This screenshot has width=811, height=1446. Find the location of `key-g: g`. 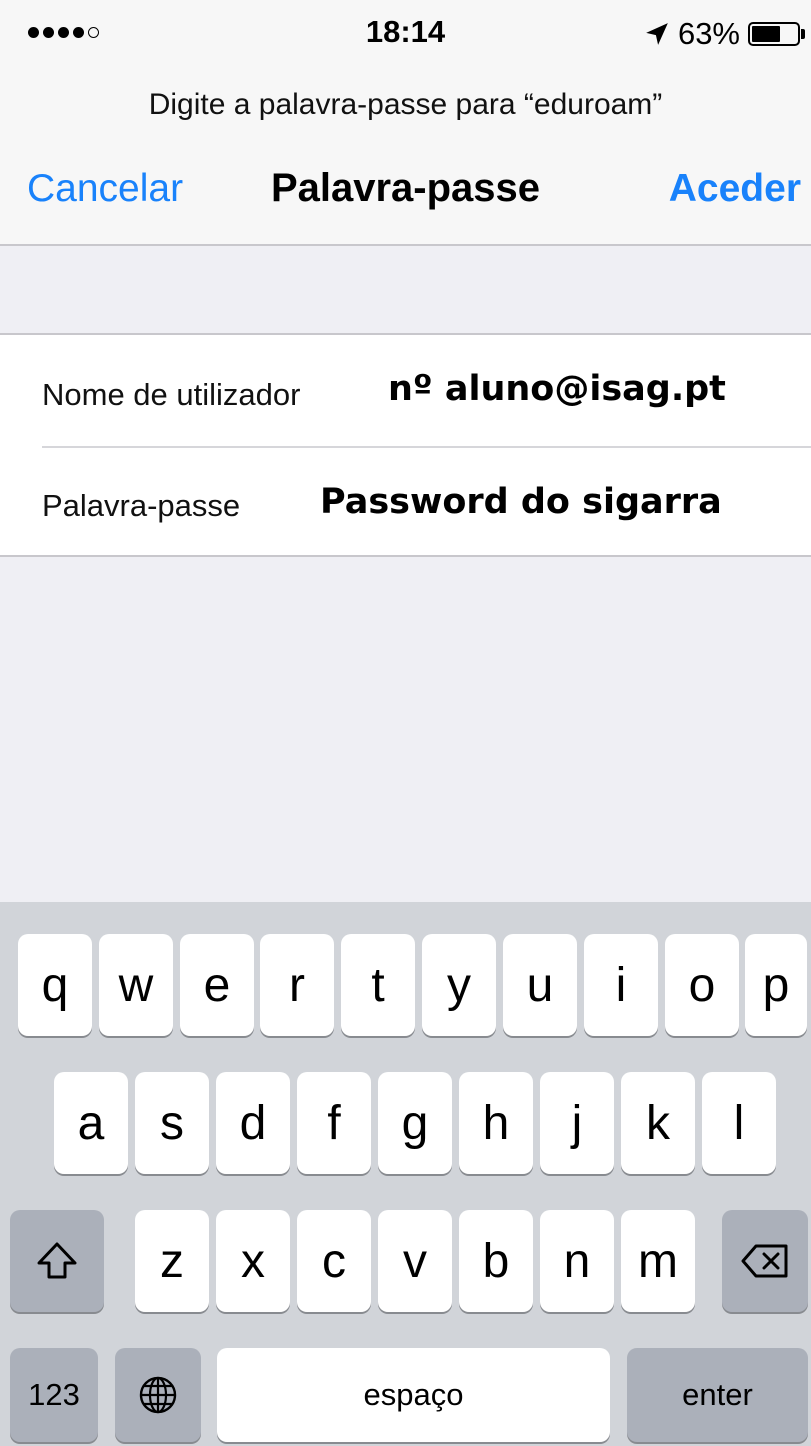

key-g: g is located at coordinates (415, 1123).